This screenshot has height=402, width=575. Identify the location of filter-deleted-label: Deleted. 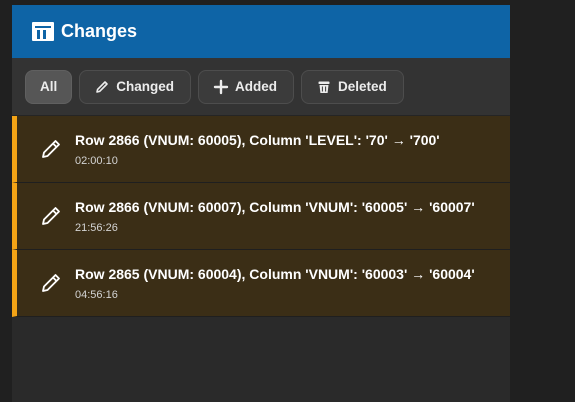
(362, 86).